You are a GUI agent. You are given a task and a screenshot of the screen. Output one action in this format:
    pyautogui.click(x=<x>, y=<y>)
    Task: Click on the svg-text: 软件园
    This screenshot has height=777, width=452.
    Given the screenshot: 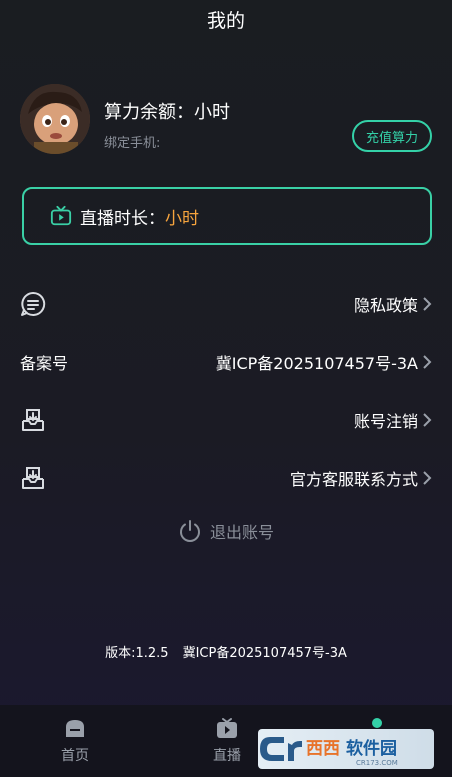 What is the action you would take?
    pyautogui.click(x=371, y=748)
    